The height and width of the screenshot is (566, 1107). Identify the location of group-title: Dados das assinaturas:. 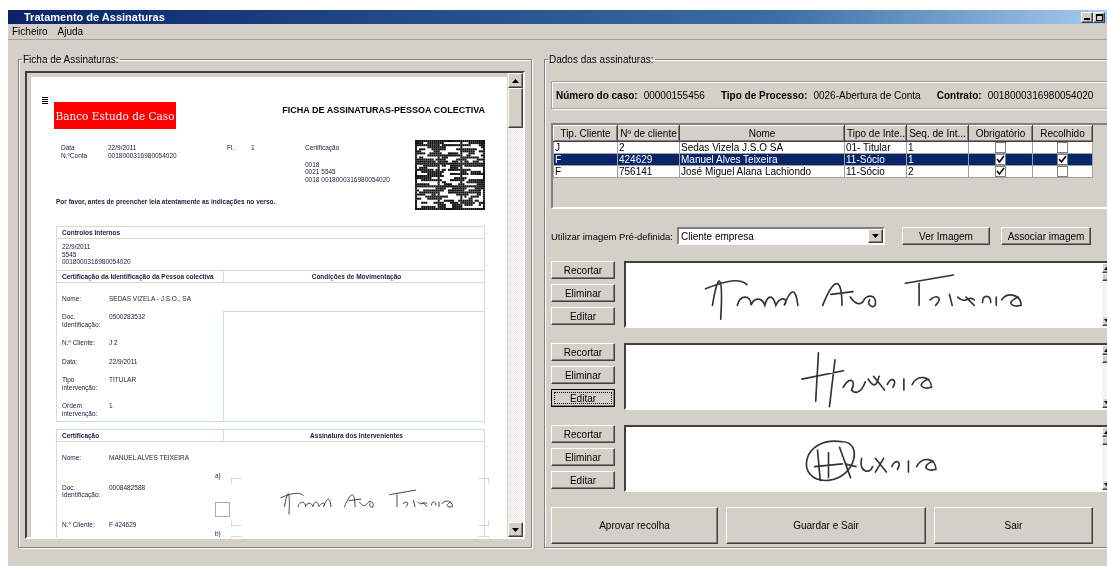
(601, 59).